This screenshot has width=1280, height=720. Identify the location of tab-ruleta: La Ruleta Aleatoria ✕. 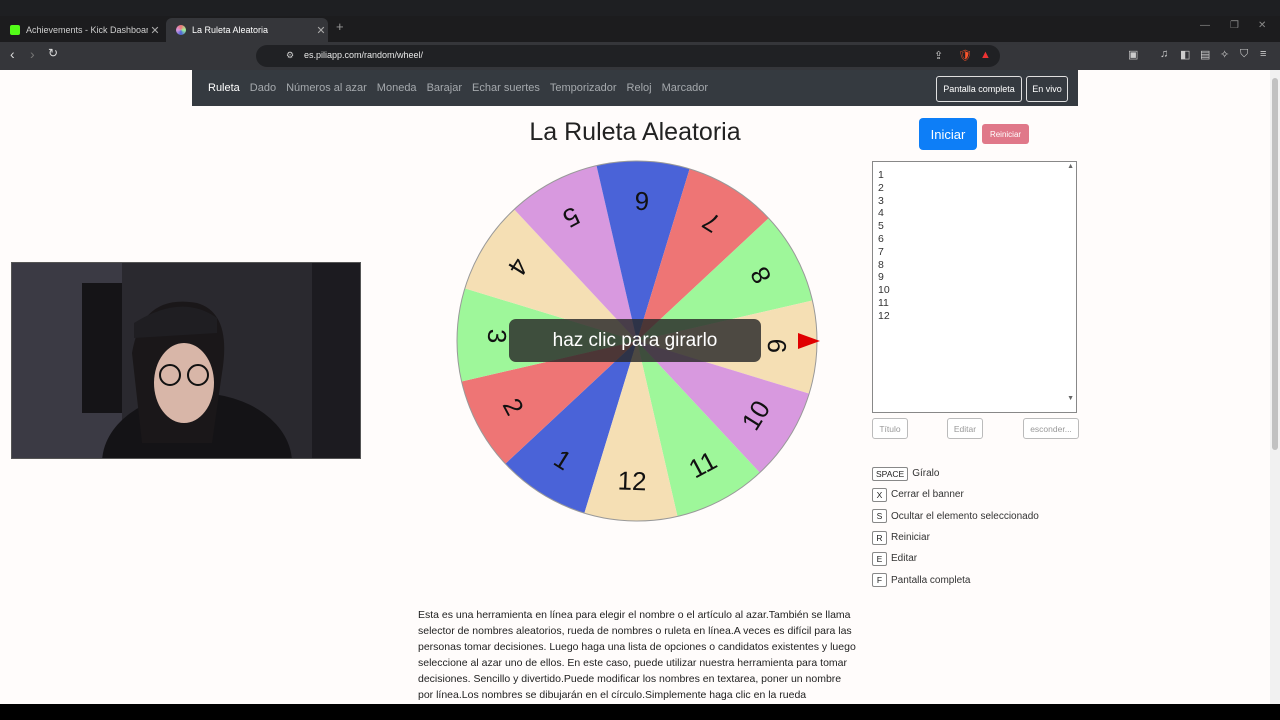
(247, 30).